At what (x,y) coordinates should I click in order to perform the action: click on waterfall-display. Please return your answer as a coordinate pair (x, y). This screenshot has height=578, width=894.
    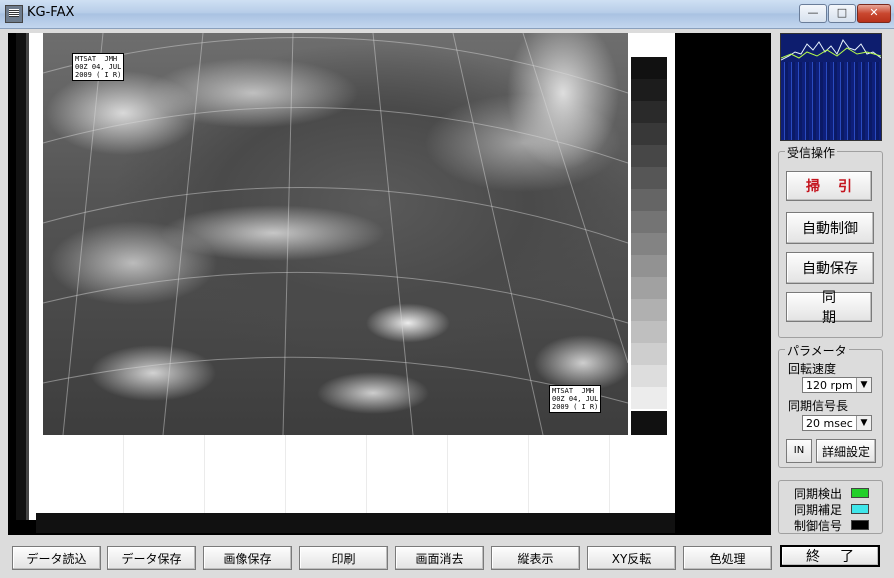
    Looking at the image, I should click on (831, 101).